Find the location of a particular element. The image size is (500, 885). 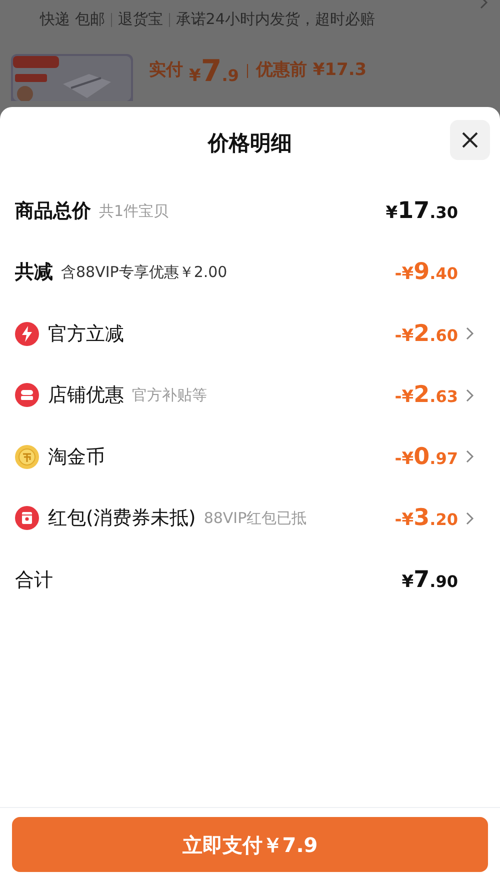

row-label: 红包(消费券未抵) is located at coordinates (122, 518).